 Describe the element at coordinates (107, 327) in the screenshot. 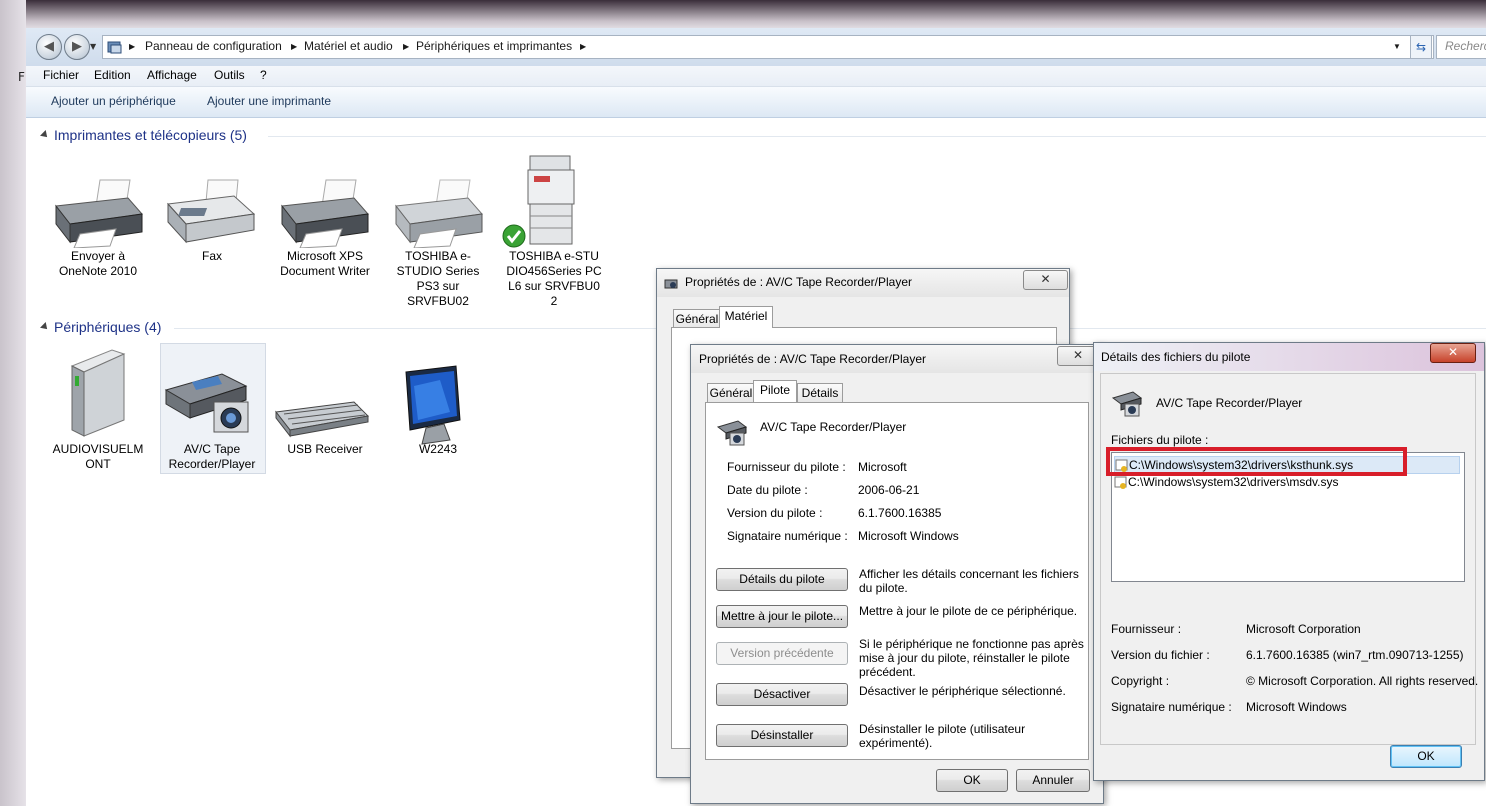

I see `devices-group-title: Périphériques (4)` at that location.